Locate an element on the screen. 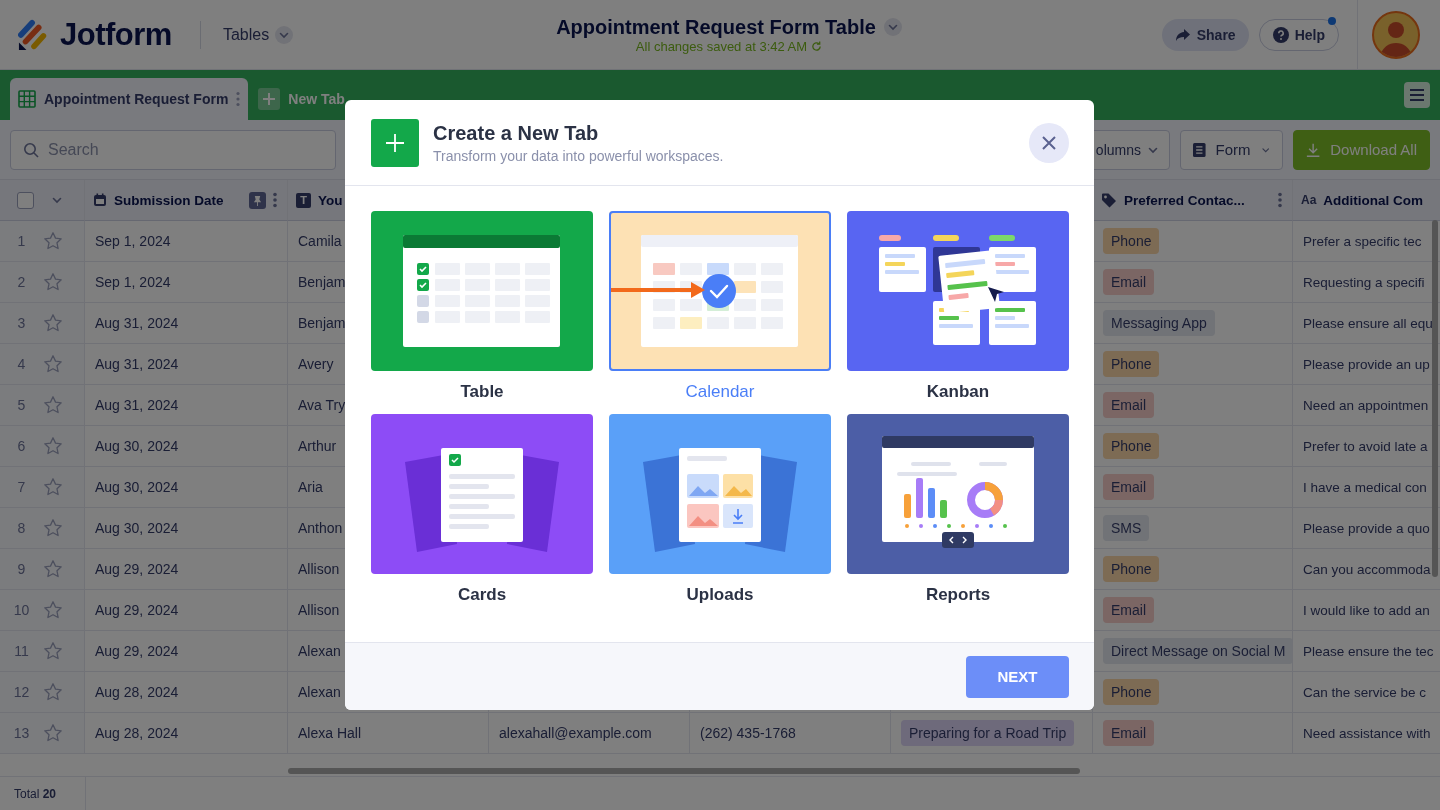  row-total: Total 20 is located at coordinates (35, 793).